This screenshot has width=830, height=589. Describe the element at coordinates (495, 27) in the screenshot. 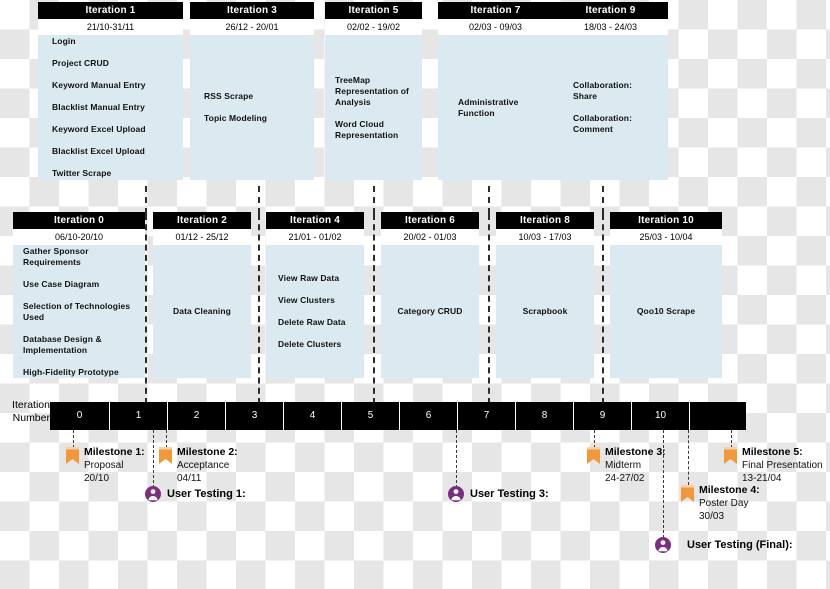

I see `iteration-dates: 02/03 - 09/03` at that location.